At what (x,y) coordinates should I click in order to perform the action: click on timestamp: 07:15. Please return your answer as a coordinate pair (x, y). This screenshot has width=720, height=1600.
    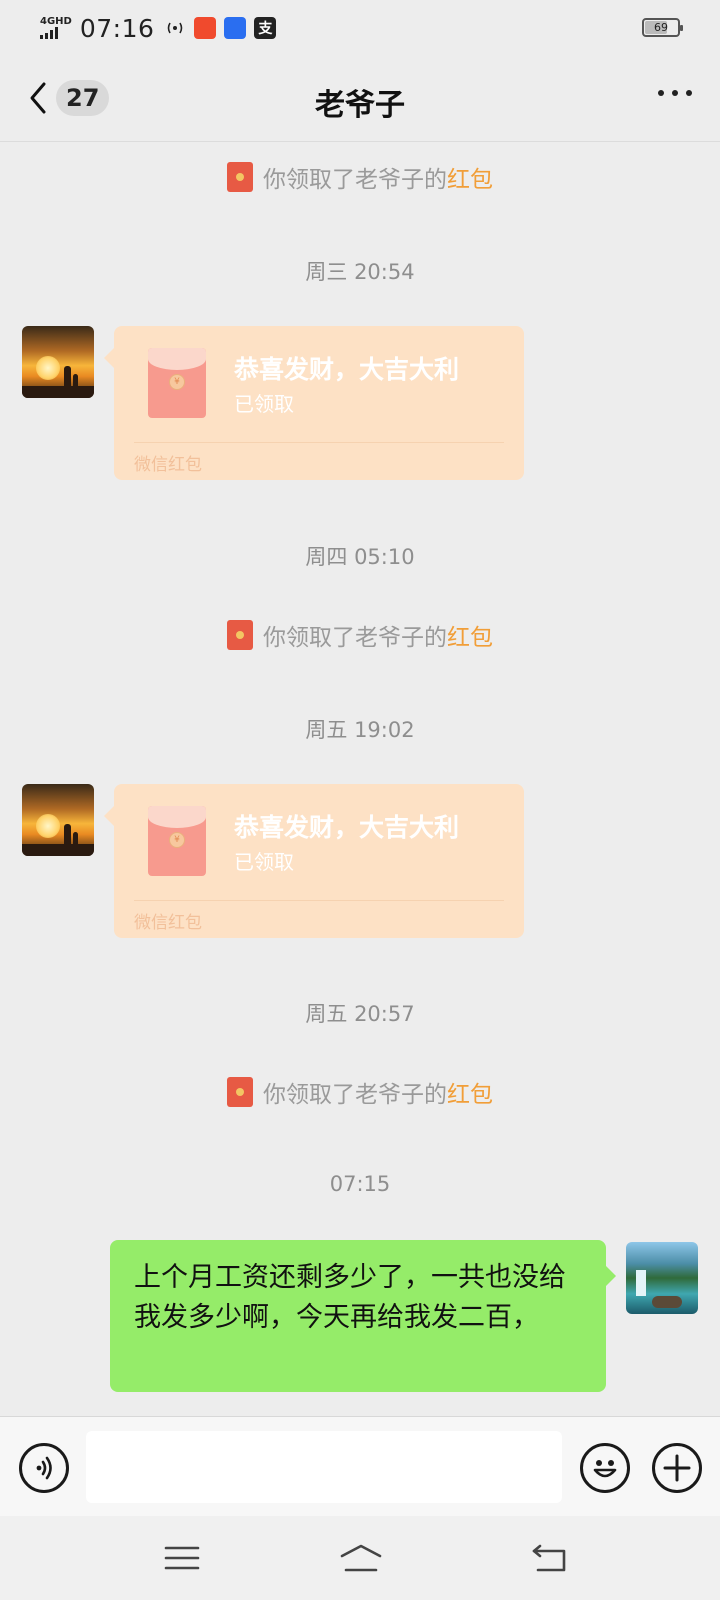
    Looking at the image, I should click on (360, 1184).